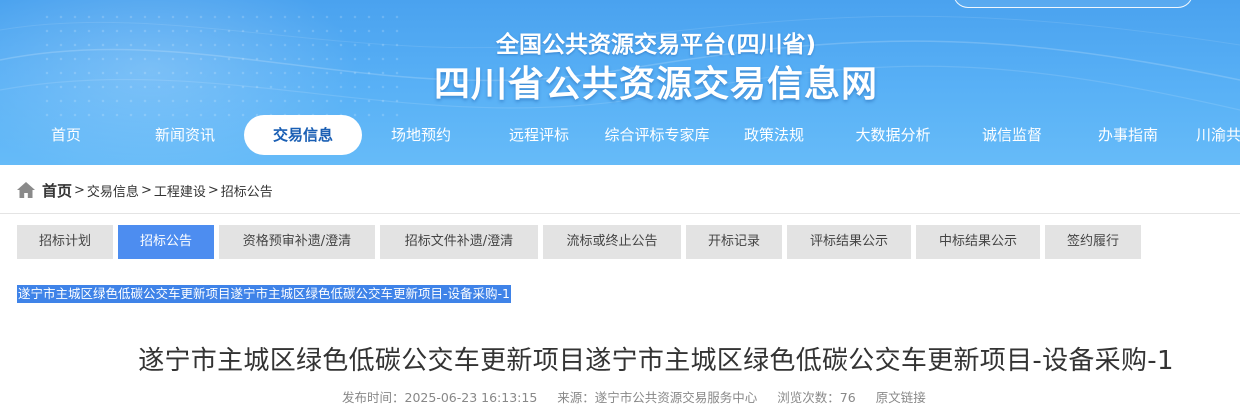 The width and height of the screenshot is (1240, 415). What do you see at coordinates (297, 242) in the screenshot?
I see `tab-prequalification-addendum: 资格预审补遗/澄清` at bounding box center [297, 242].